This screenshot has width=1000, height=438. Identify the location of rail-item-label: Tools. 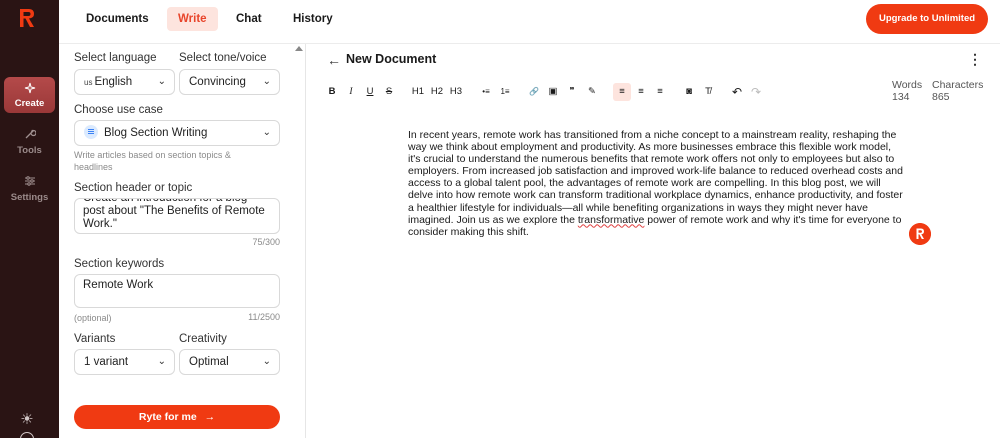
(29, 150).